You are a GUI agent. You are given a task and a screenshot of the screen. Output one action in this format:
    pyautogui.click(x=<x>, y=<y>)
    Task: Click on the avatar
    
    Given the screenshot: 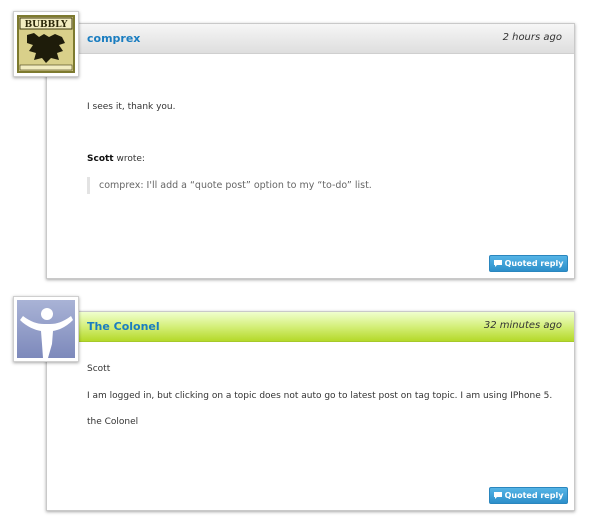 What is the action you would take?
    pyautogui.click(x=46, y=329)
    